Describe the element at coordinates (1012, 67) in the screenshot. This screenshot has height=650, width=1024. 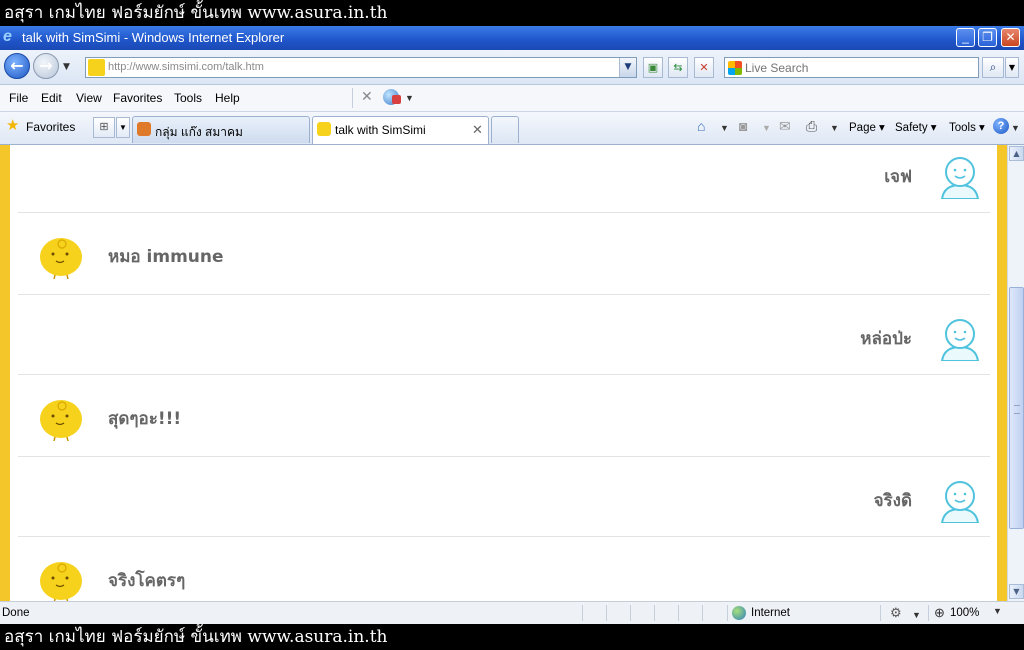
I see `search-options-dropdown: ▼` at that location.